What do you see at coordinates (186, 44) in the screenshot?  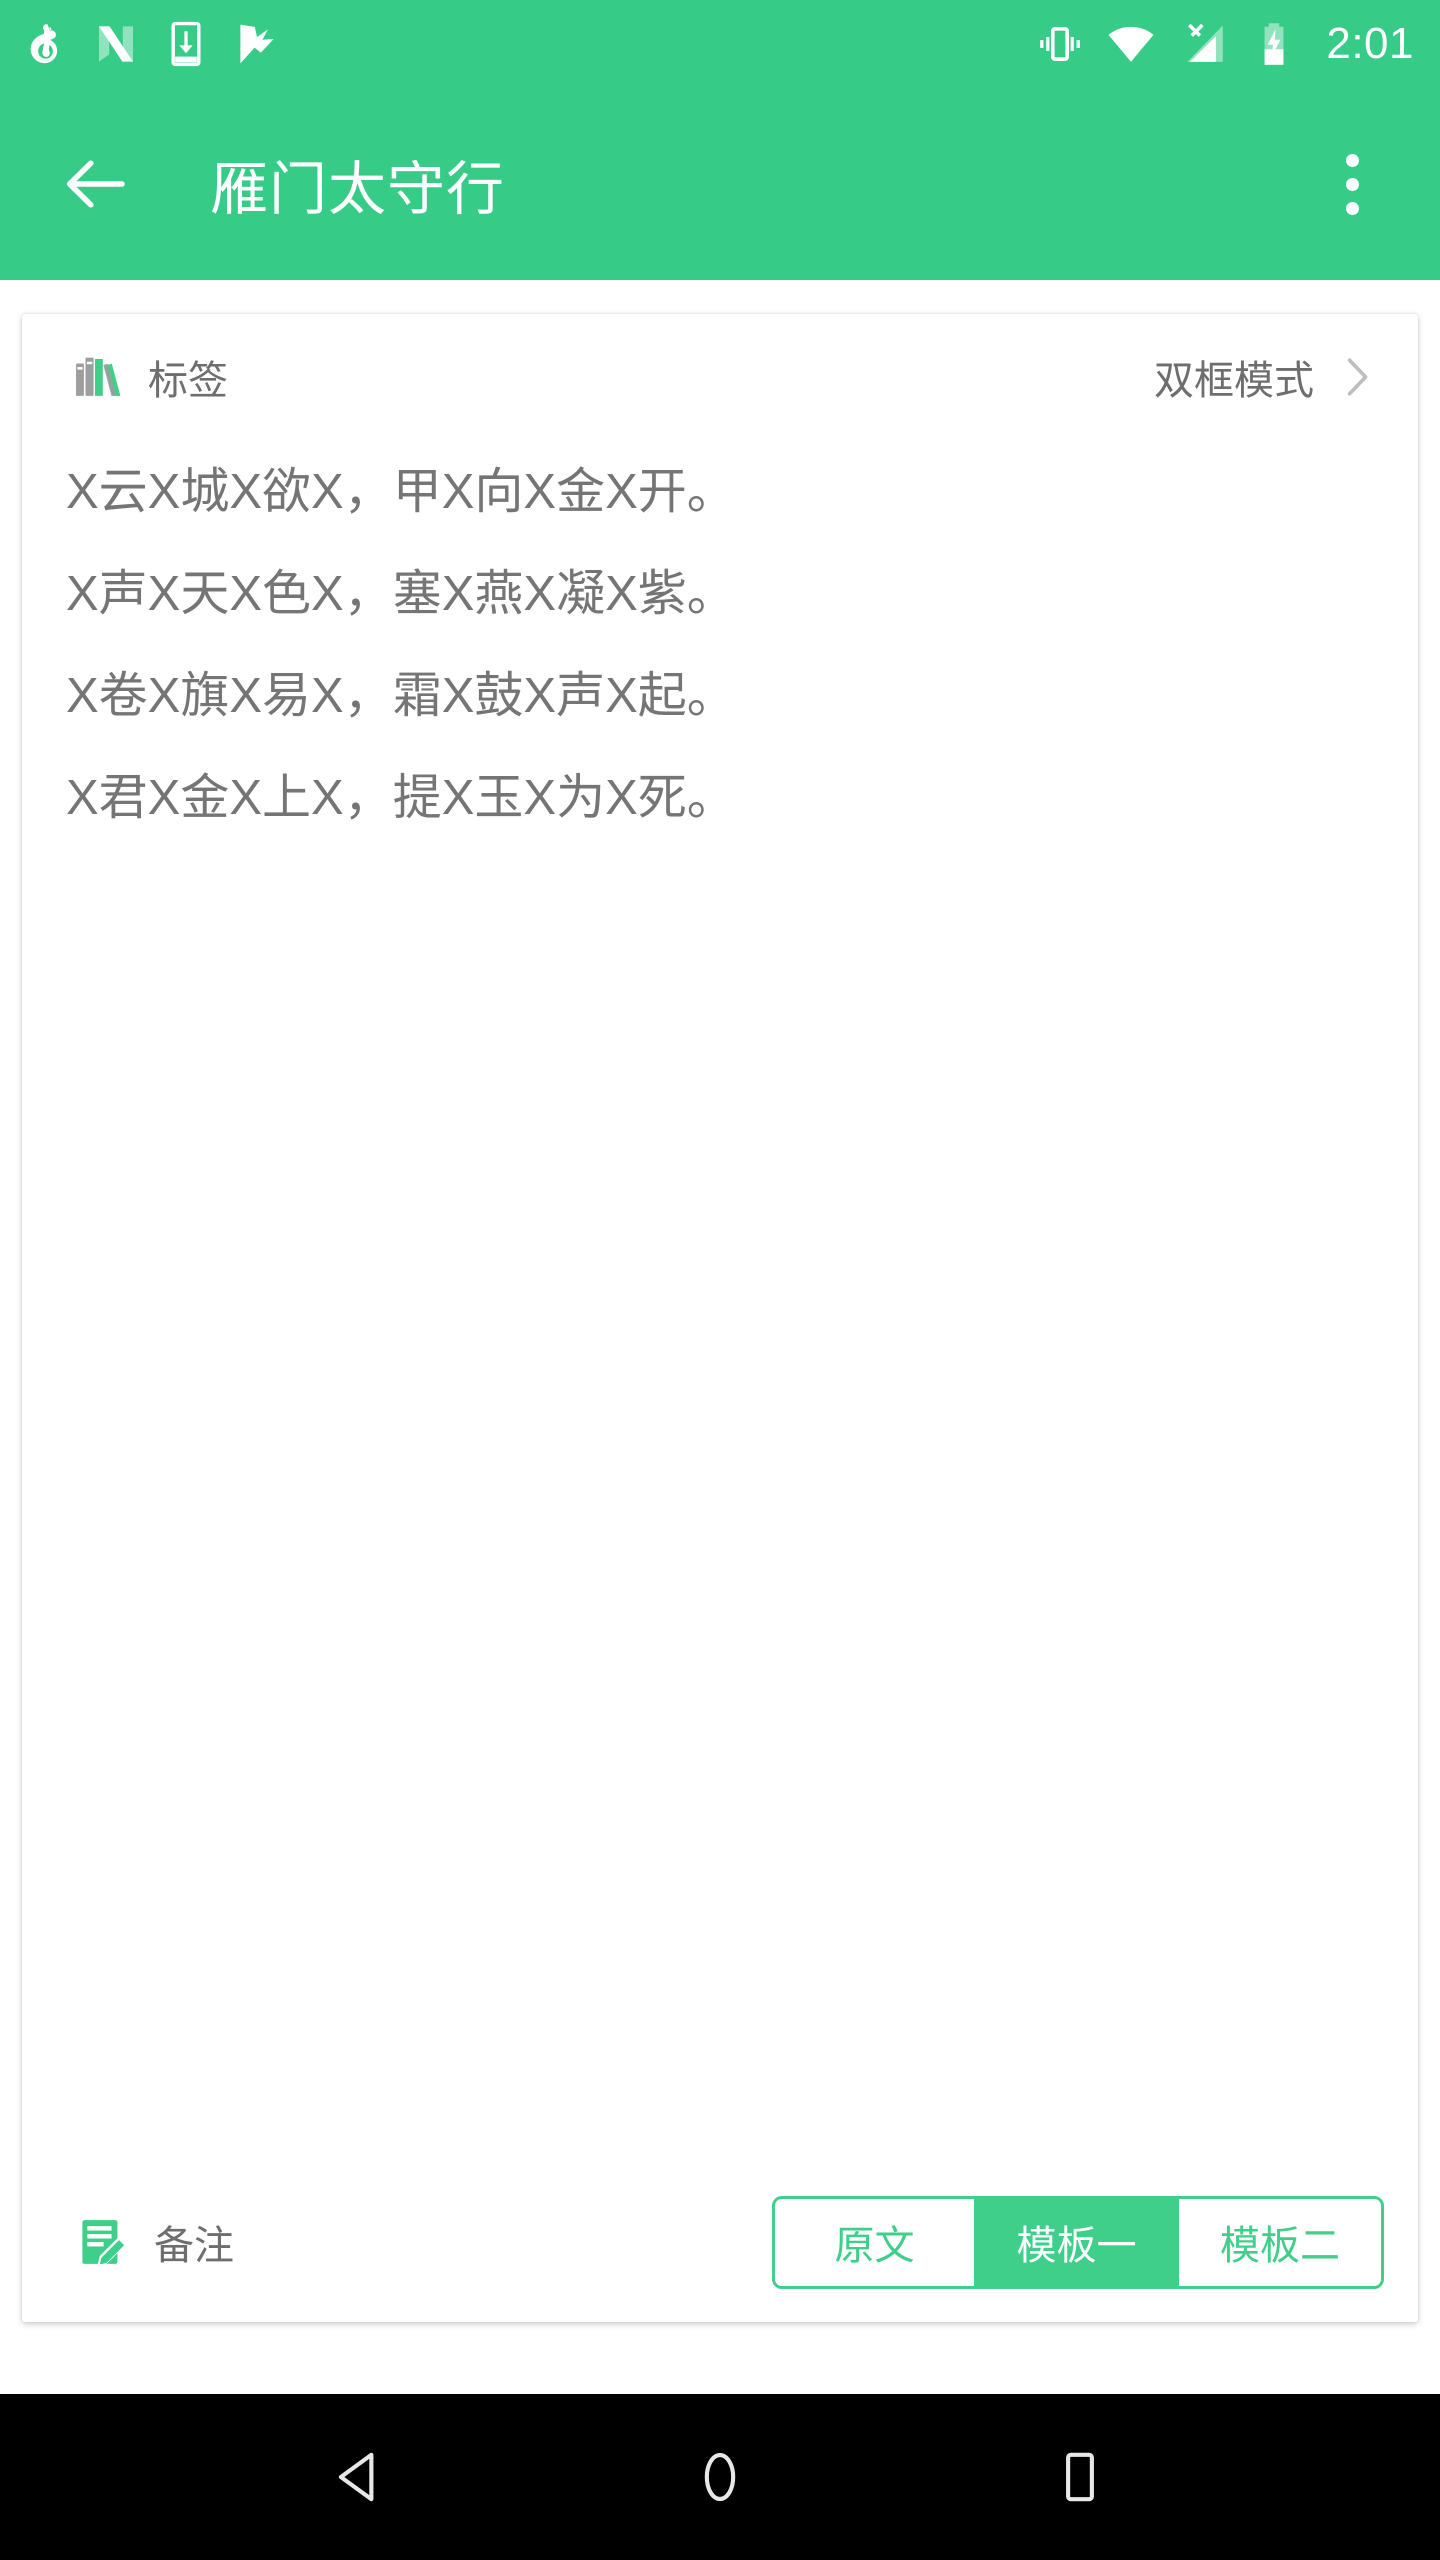 I see `download-to-phone-icon` at bounding box center [186, 44].